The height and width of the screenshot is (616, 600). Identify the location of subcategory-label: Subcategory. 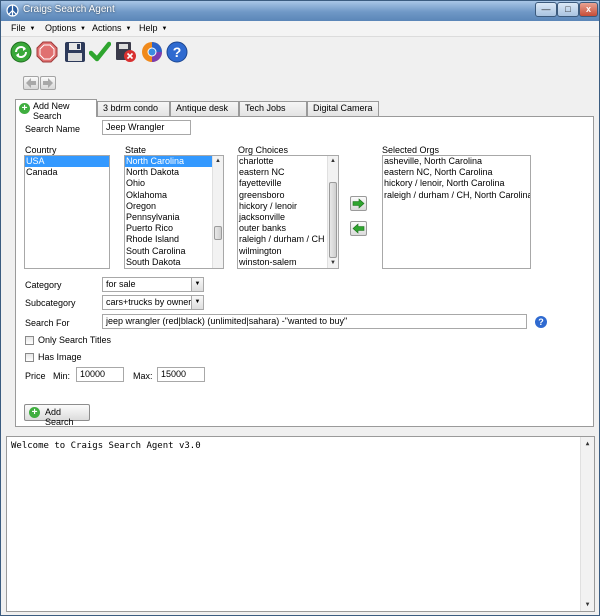
(50, 303).